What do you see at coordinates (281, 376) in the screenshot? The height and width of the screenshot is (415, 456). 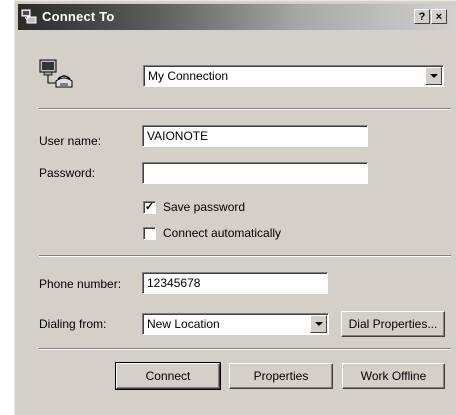 I see `properties-button: Properties` at bounding box center [281, 376].